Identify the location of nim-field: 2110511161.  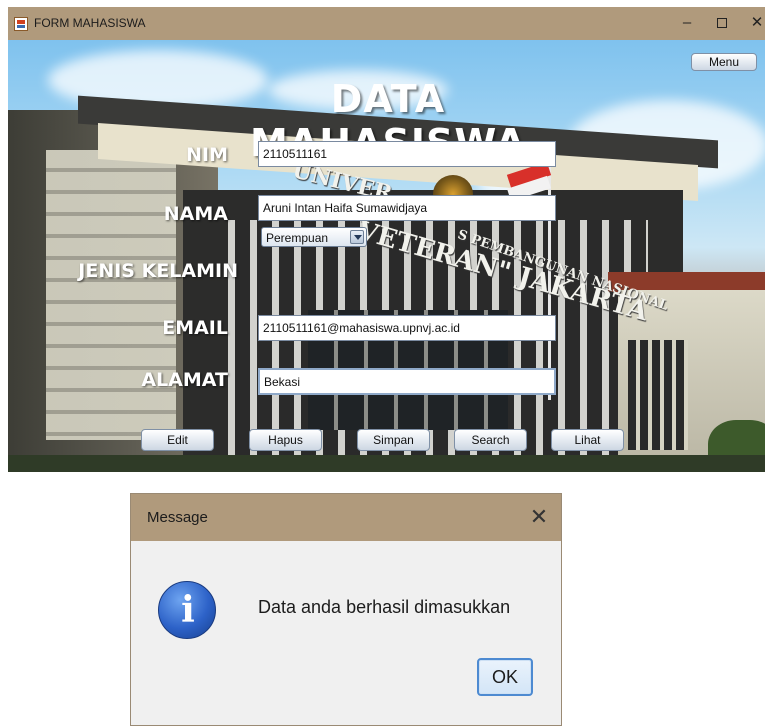
(407, 154).